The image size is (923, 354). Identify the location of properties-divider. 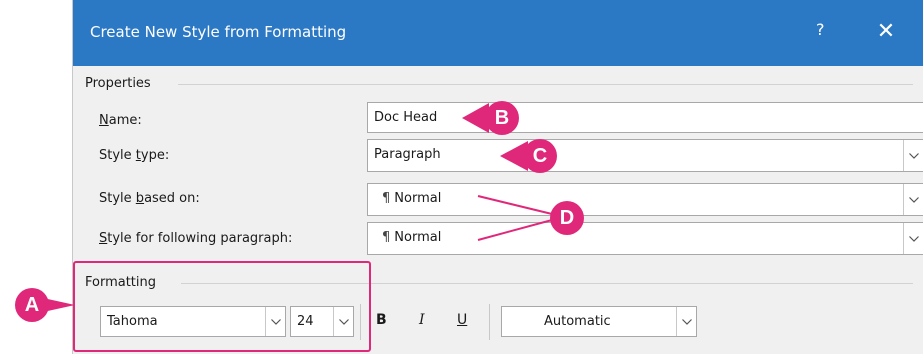
(545, 84).